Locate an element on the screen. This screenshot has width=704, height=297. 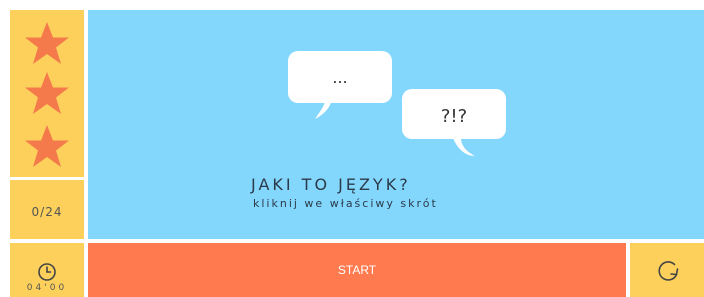
restart-button is located at coordinates (667, 270).